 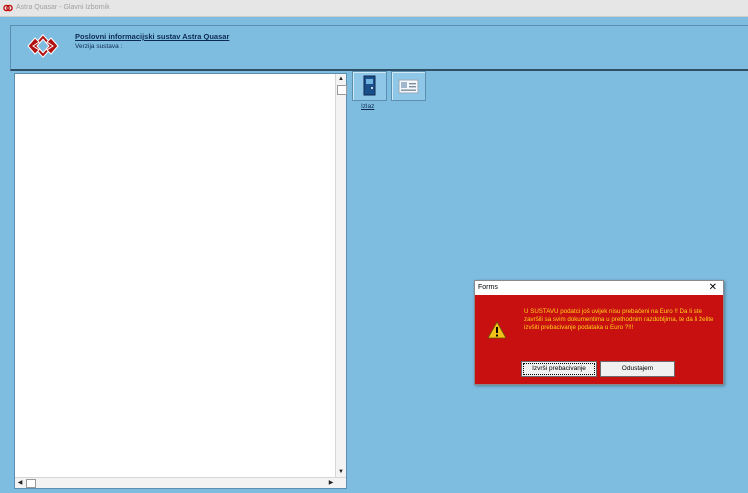 What do you see at coordinates (559, 369) in the screenshot?
I see `execute-conversion-button: Izvrši prebacivanje` at bounding box center [559, 369].